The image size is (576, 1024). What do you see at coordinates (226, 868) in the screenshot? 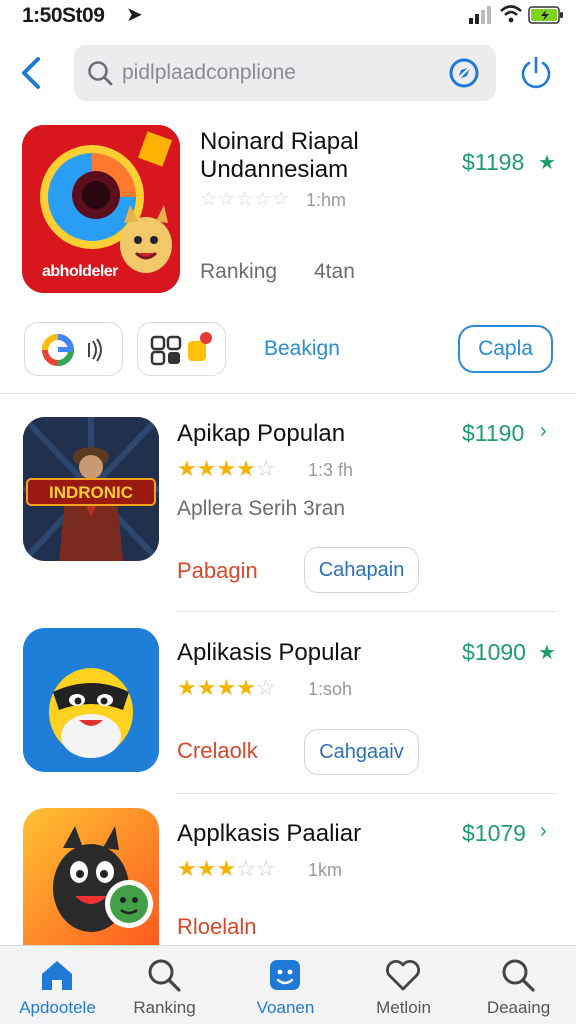
I see `rating-stars: ★★★☆☆` at bounding box center [226, 868].